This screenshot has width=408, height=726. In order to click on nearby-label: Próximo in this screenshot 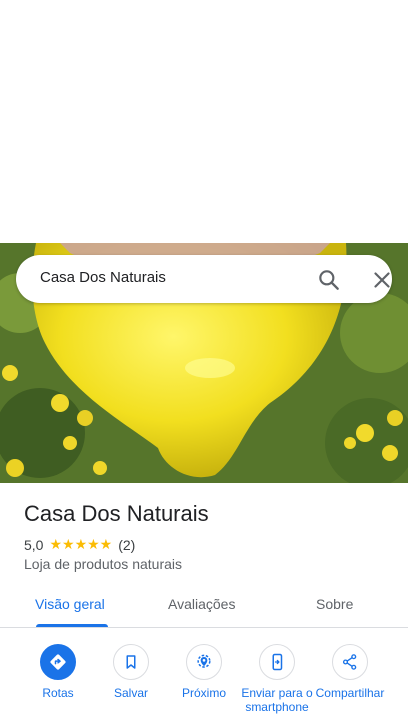, I will do `click(203, 693)`.